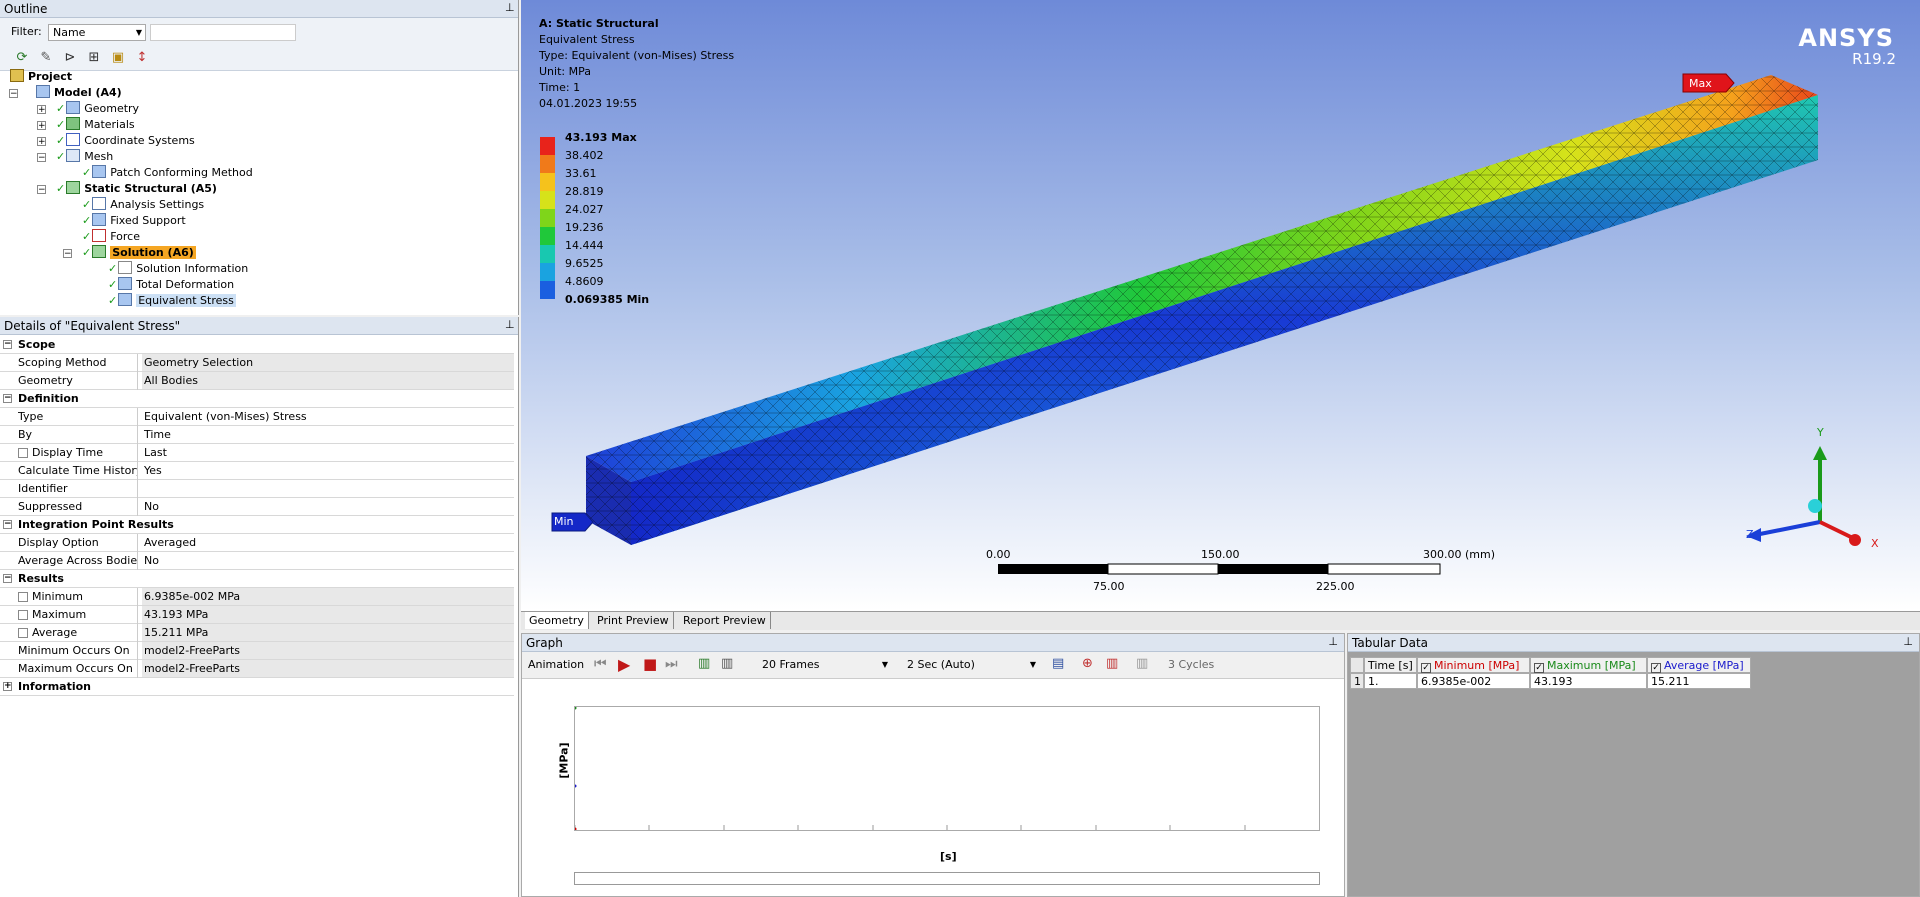 Image resolution: width=1920 pixels, height=897 pixels. I want to click on duration-select: 2 Sec (Auto) ▼, so click(971, 664).